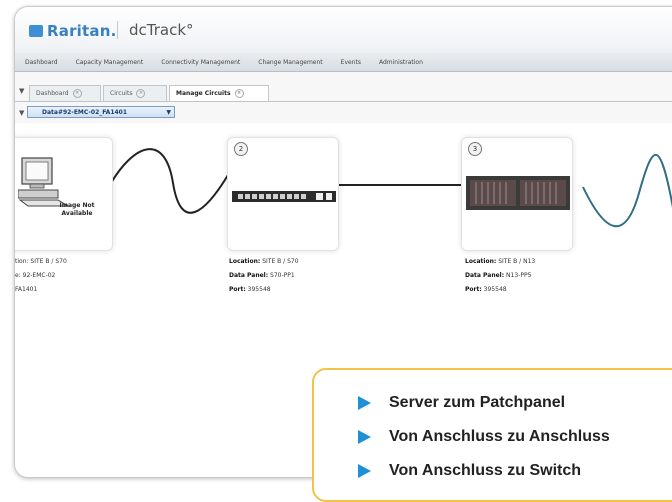 Image resolution: width=672 pixels, height=502 pixels. Describe the element at coordinates (21, 113) in the screenshot. I see `collapse-icon: ▼` at that location.